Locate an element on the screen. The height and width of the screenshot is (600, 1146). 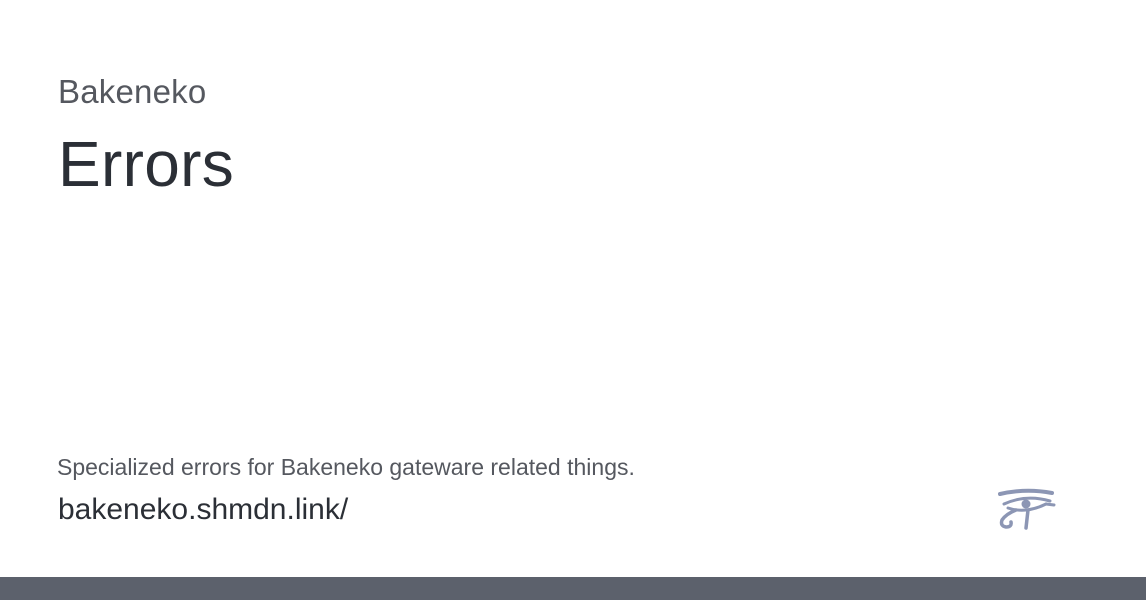
footer-bar is located at coordinates (573, 588).